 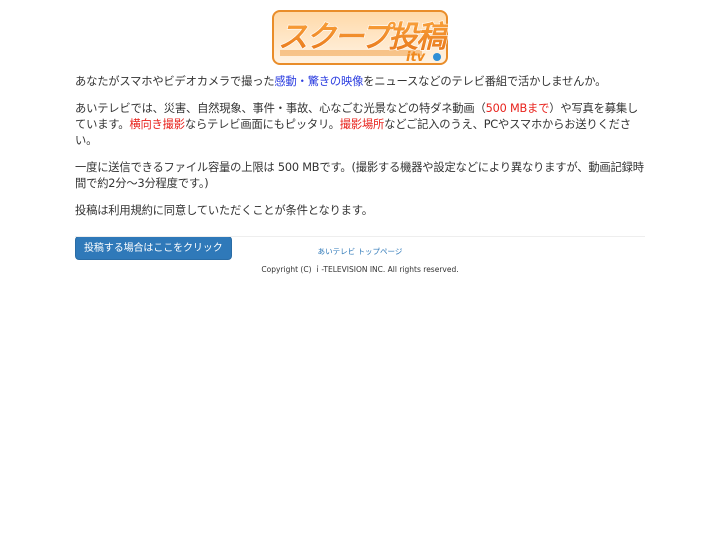 I want to click on terms-paragraph: 投稿は利用規約に同意していただくことが条件となります。, so click(x=224, y=210).